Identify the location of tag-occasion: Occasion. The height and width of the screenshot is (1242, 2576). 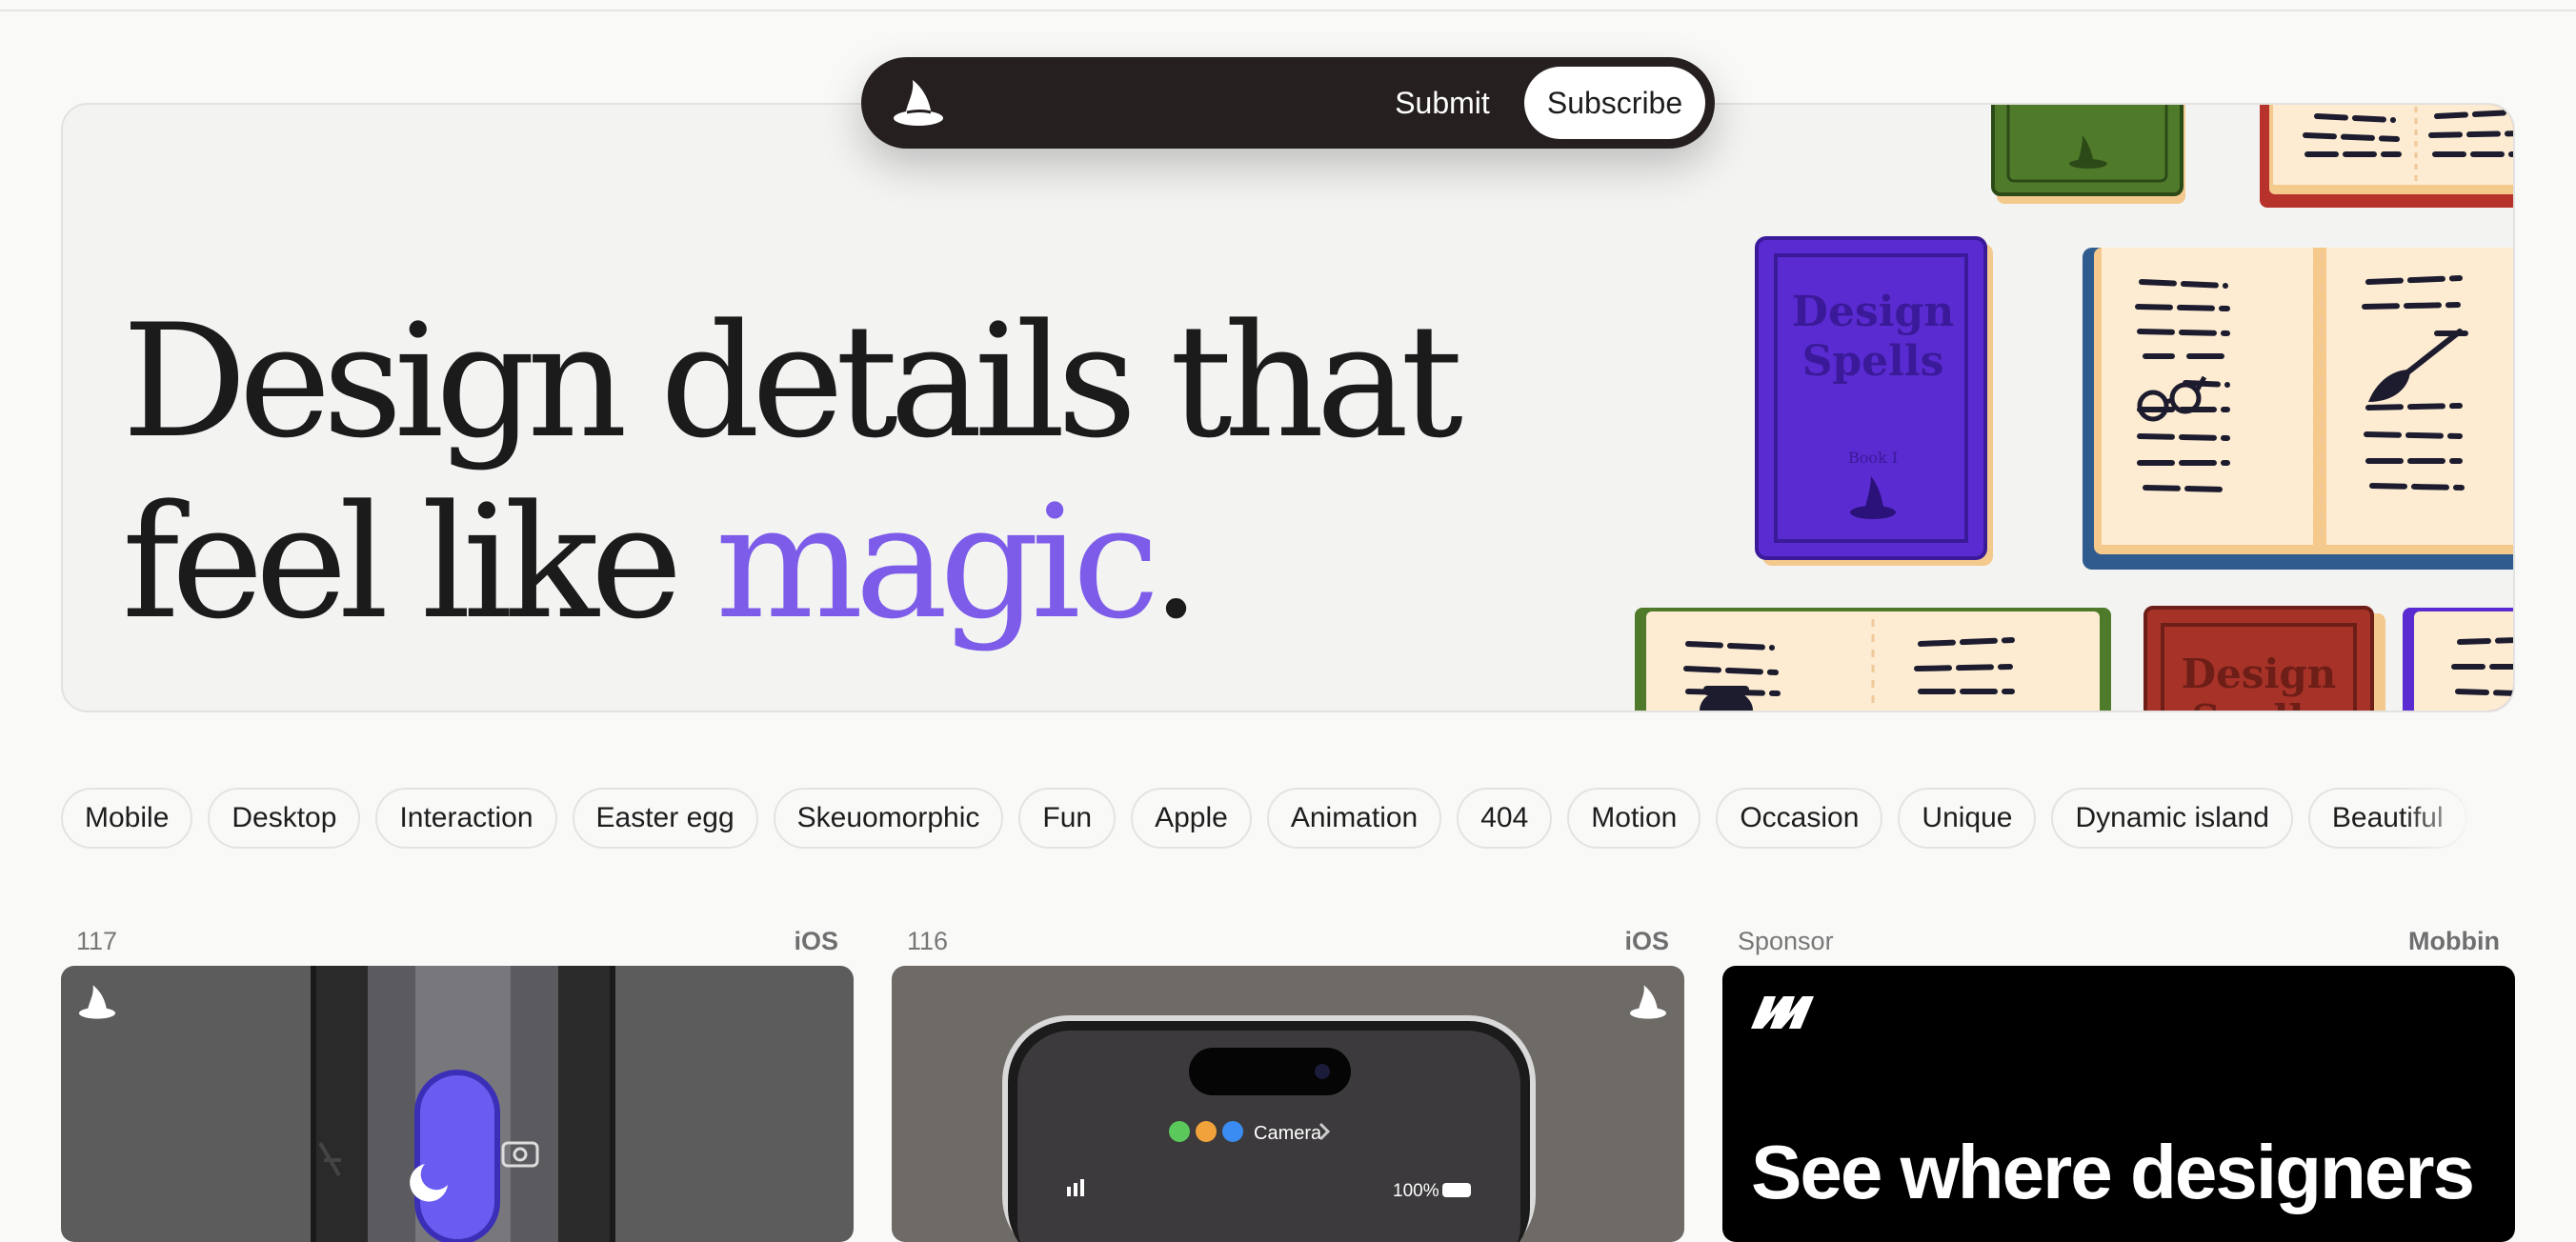
(1800, 819).